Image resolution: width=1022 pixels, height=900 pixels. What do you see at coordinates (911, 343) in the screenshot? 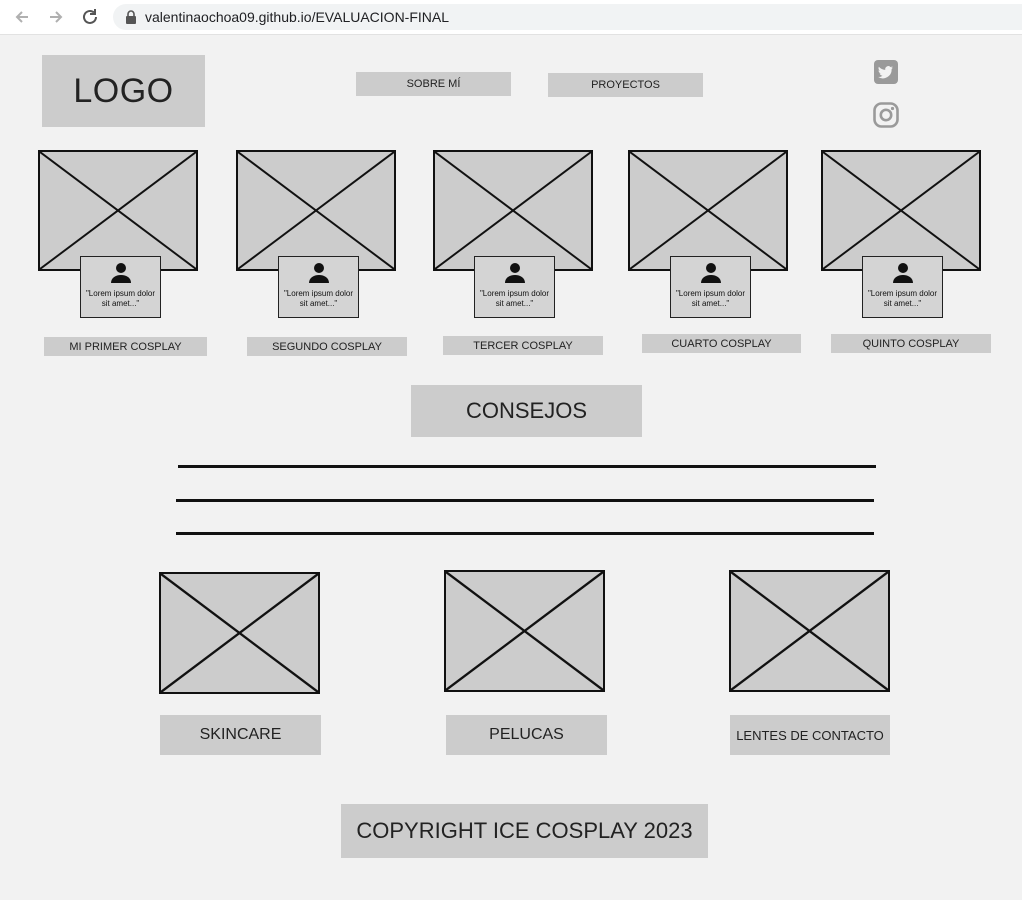
I see `cosplay-5-button: QUINTO COSPLAY` at bounding box center [911, 343].